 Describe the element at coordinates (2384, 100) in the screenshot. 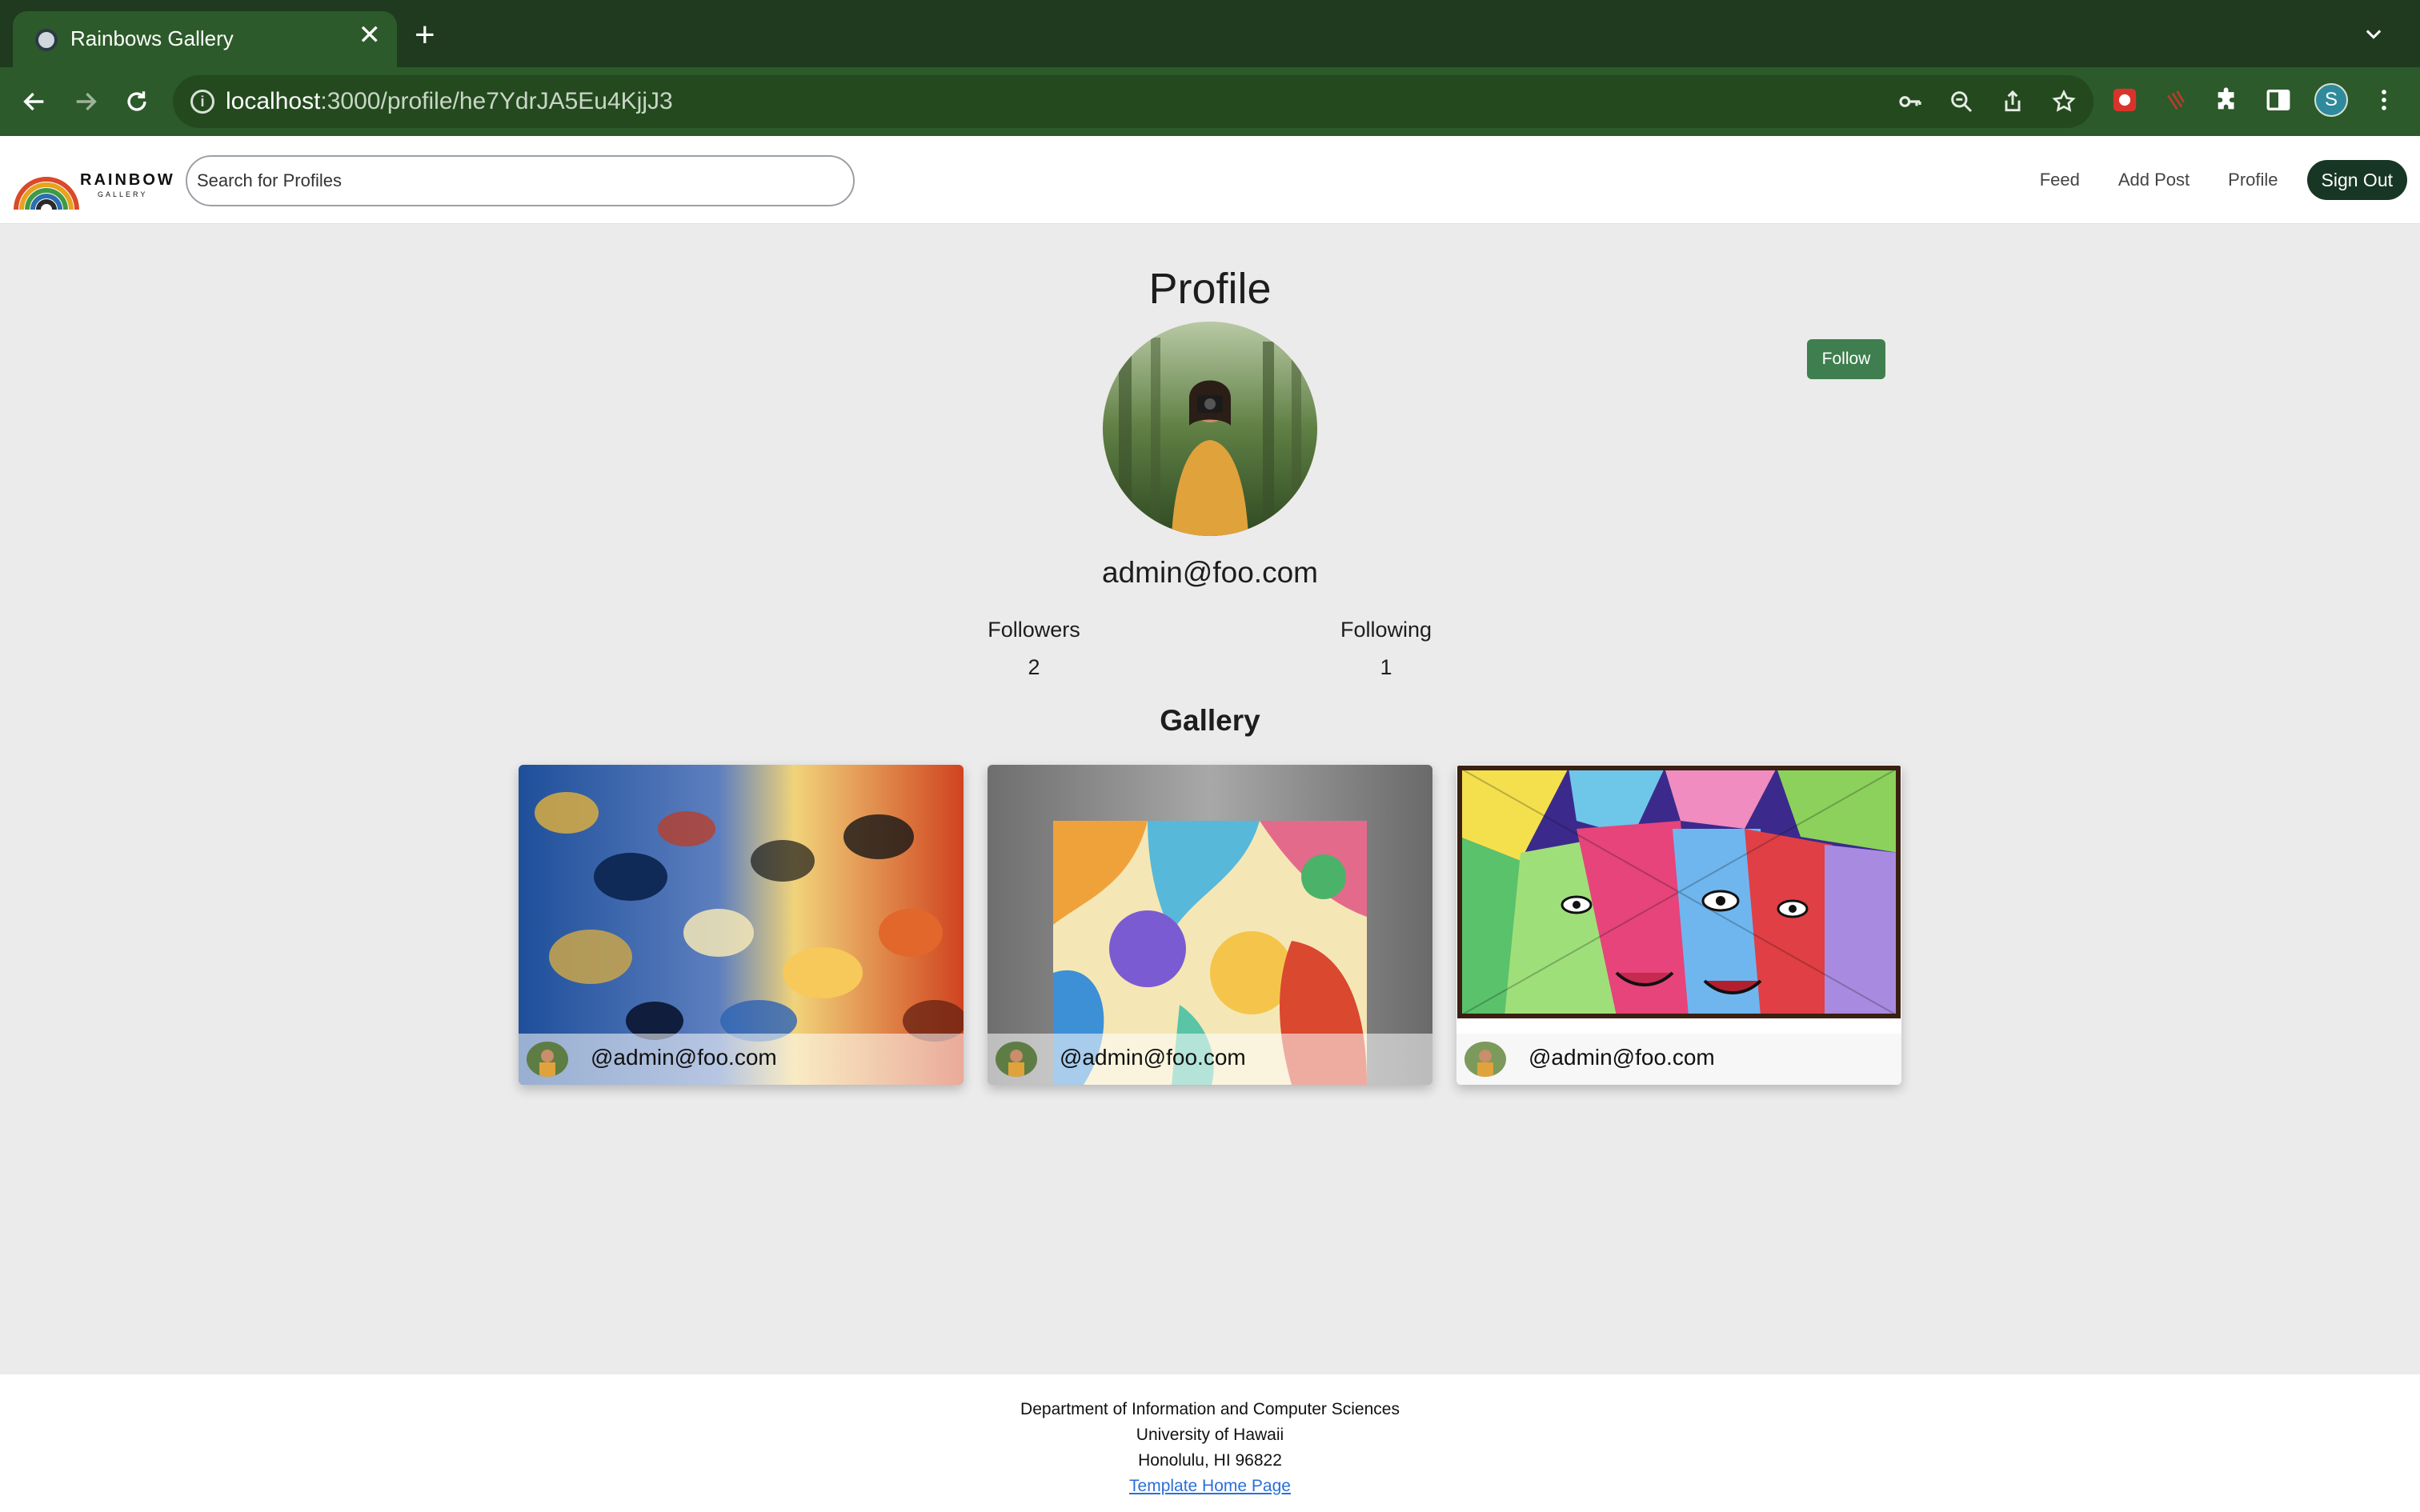

I see `more-vertical-icon` at that location.